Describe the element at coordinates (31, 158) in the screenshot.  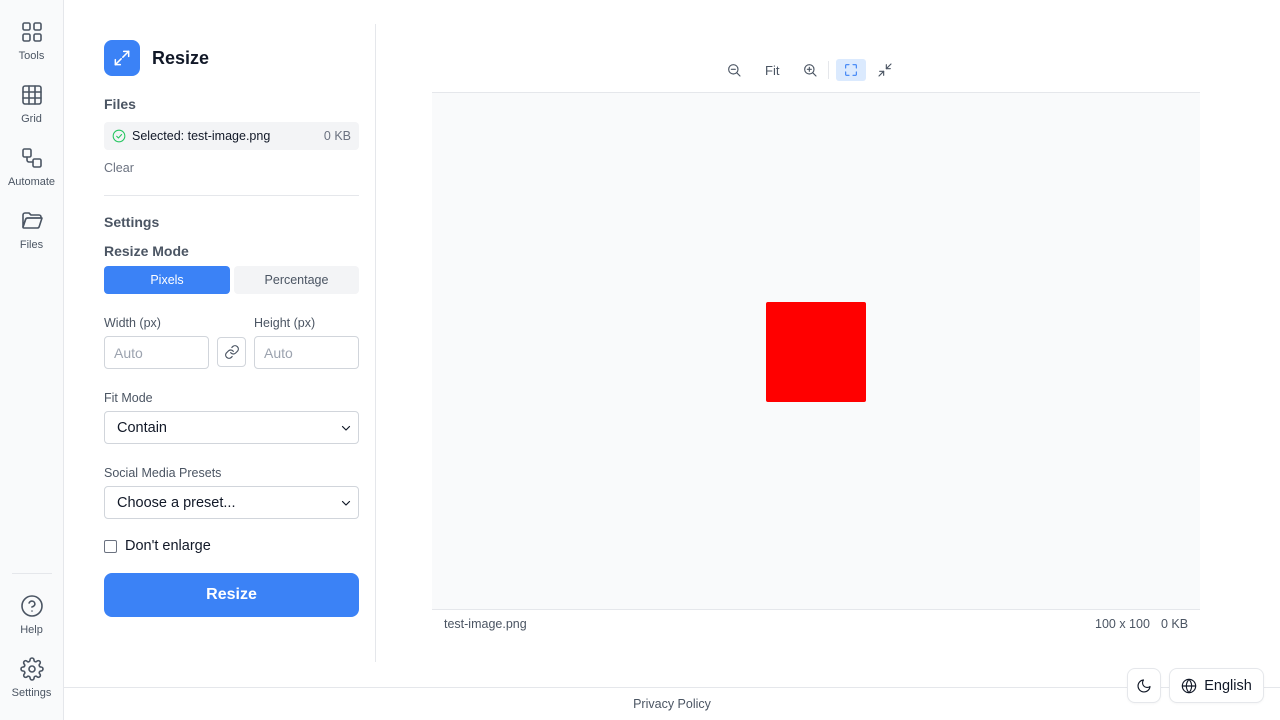
I see `automate-icon` at that location.